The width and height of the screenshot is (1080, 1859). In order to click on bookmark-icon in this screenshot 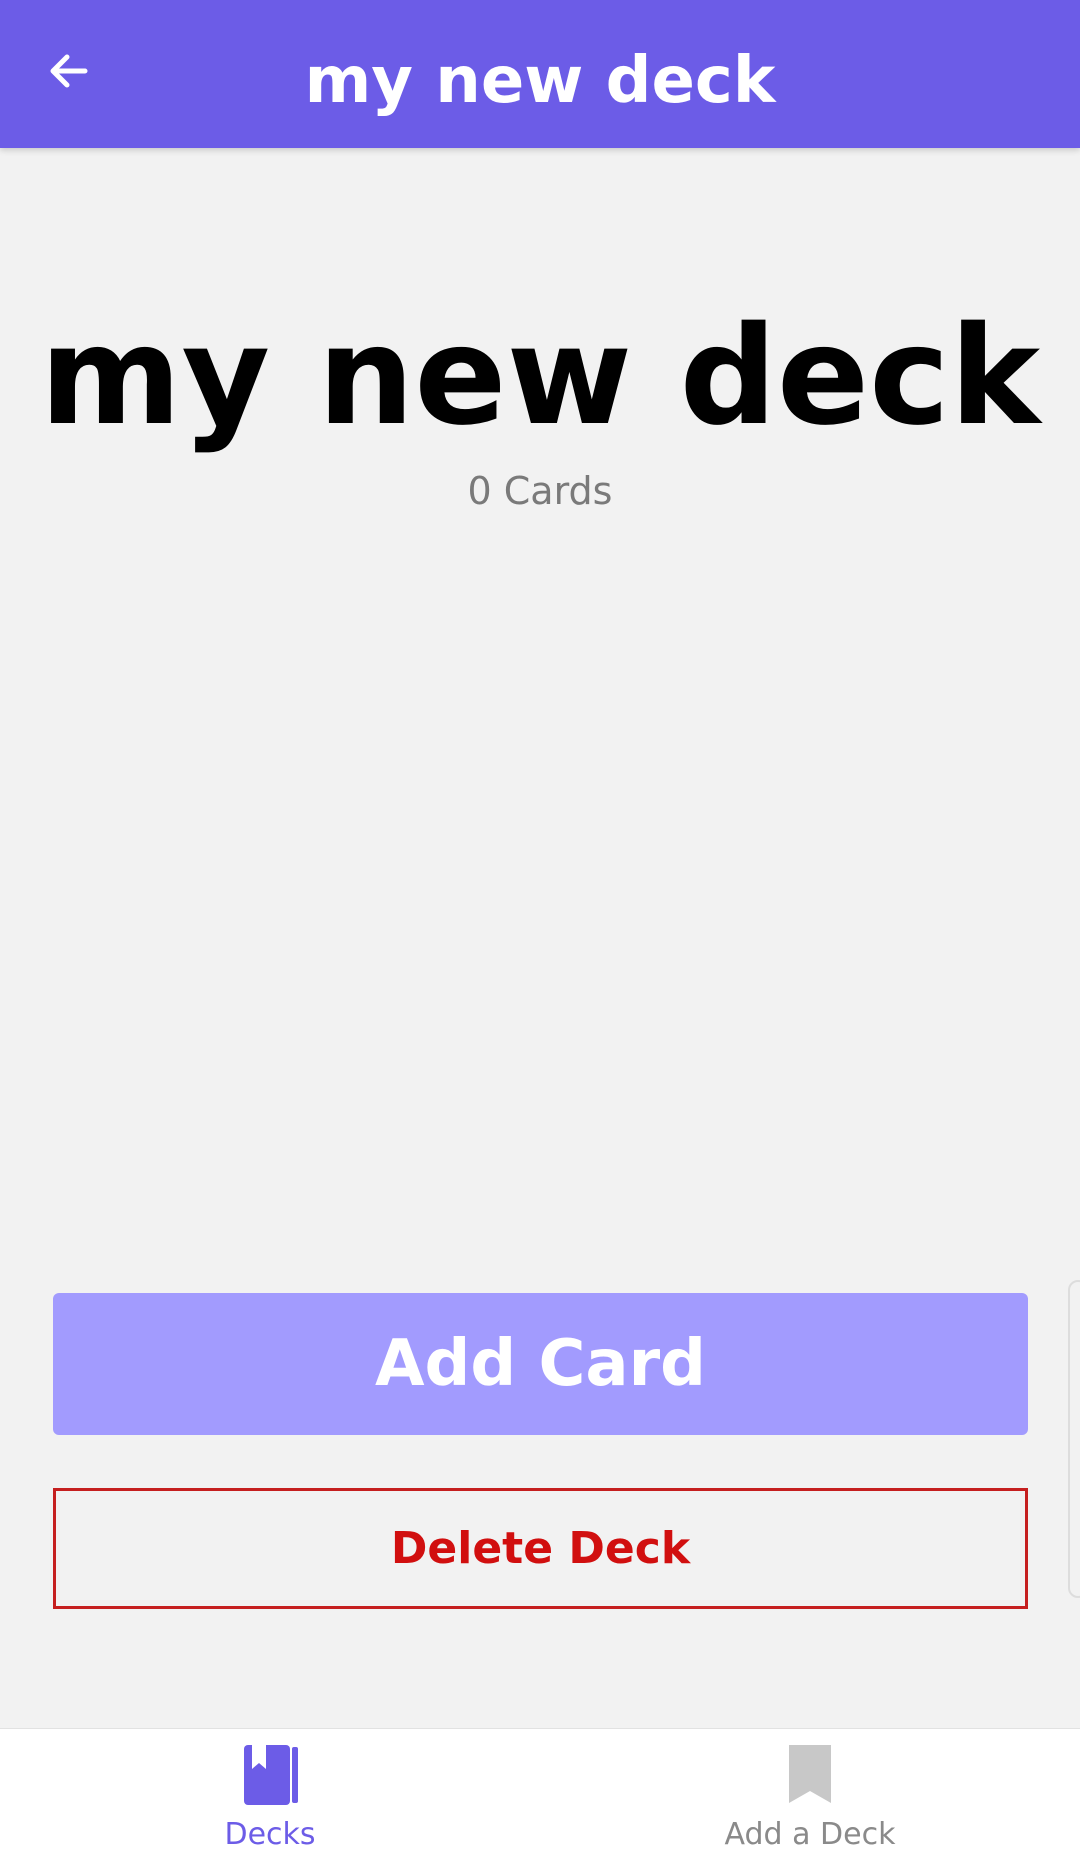, I will do `click(810, 1774)`.